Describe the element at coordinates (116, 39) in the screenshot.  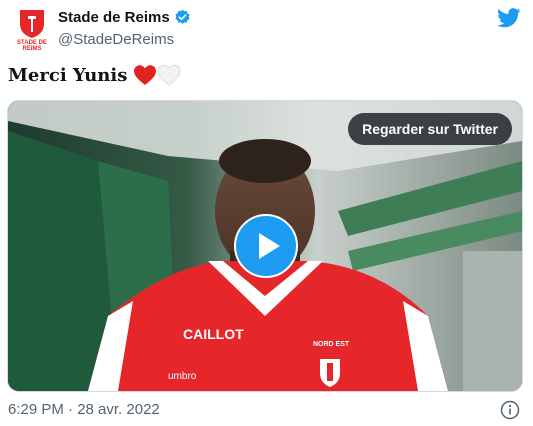
I see `account-handle: @StadeDeReims` at that location.